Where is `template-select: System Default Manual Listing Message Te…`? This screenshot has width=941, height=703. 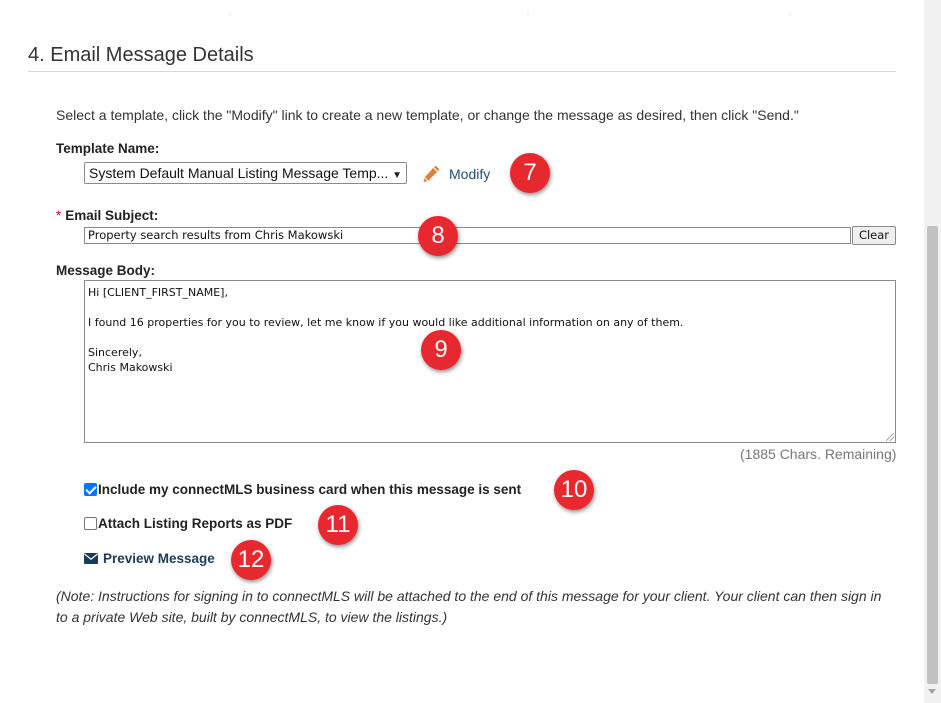 template-select: System Default Manual Listing Message Te… is located at coordinates (245, 173).